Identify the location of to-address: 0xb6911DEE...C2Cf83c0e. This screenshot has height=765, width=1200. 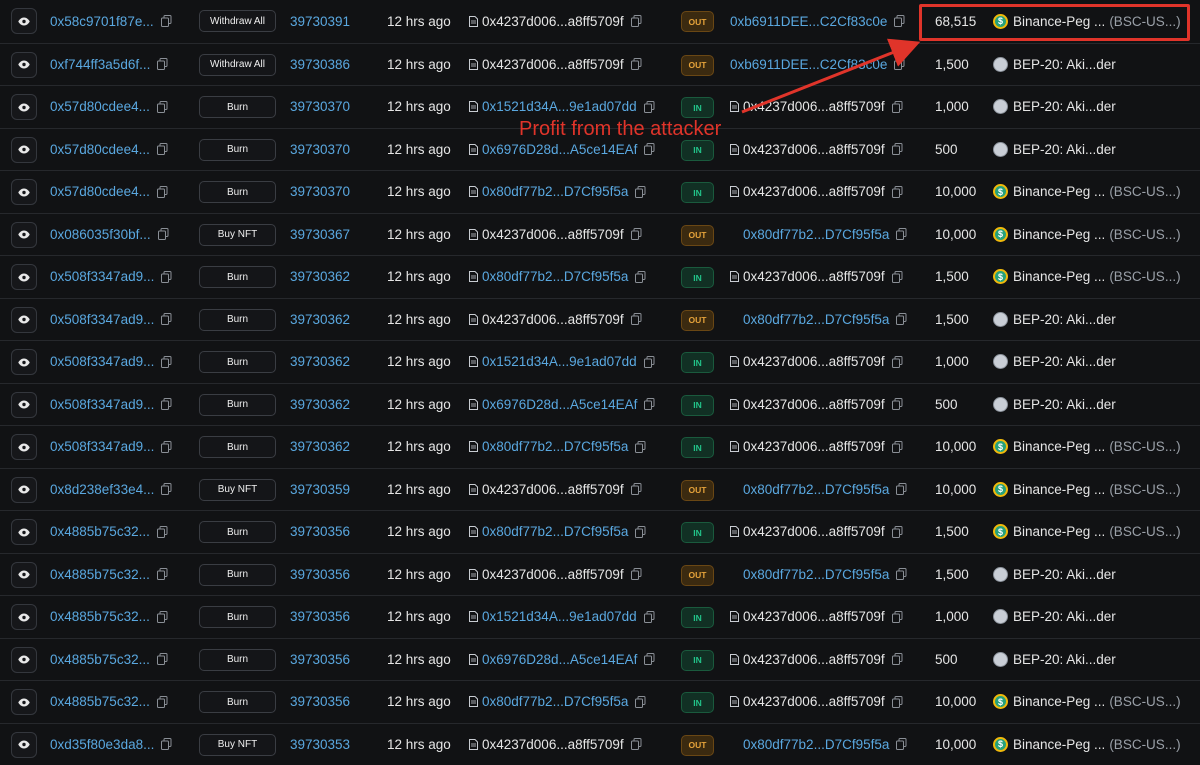
(808, 21).